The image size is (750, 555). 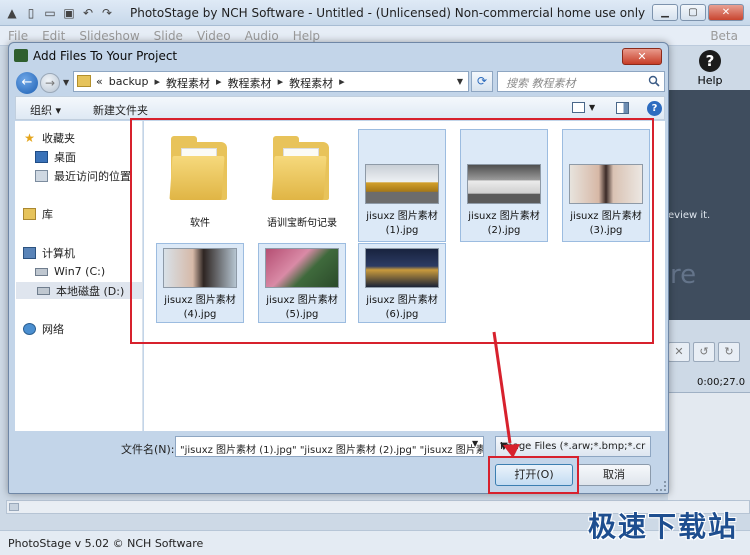 I want to click on breadcrumb-item: backup, so click(x=129, y=83).